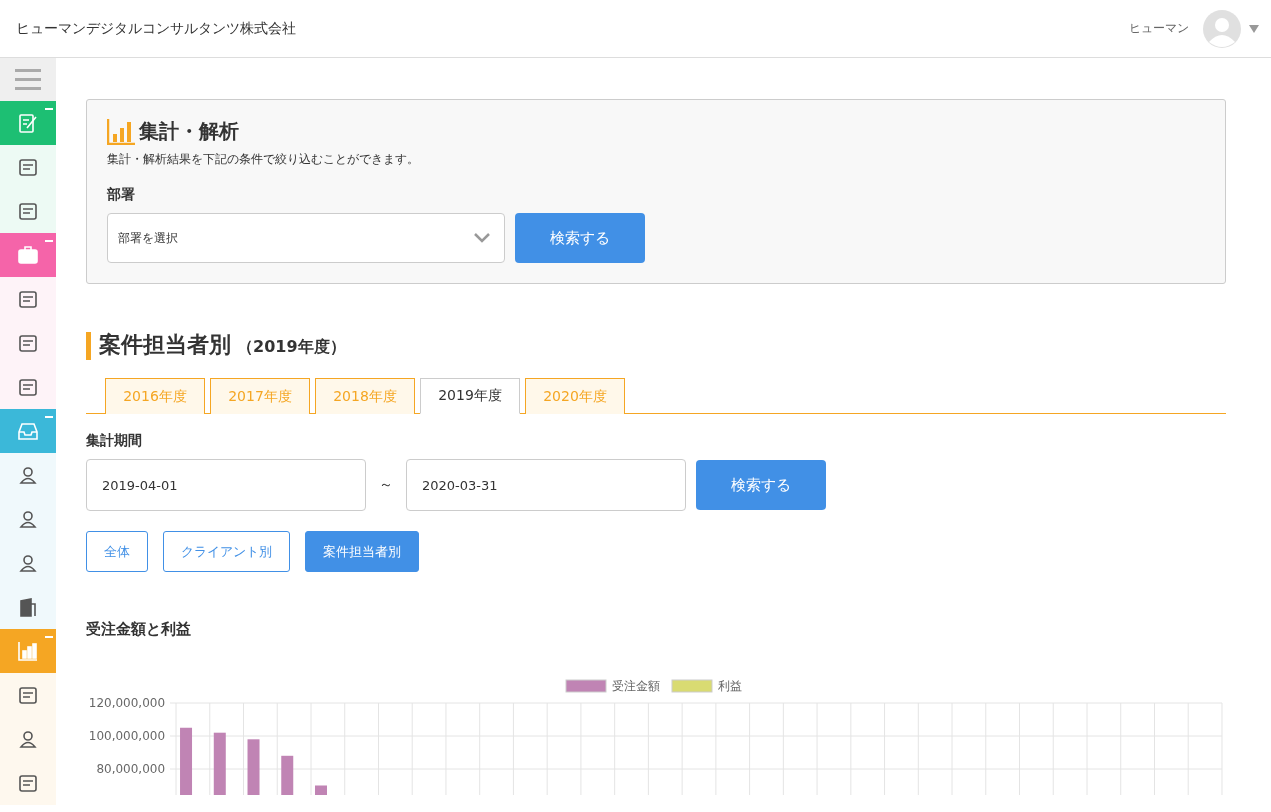  Describe the element at coordinates (362, 551) in the screenshot. I see `view-button: 案件担当者別` at that location.